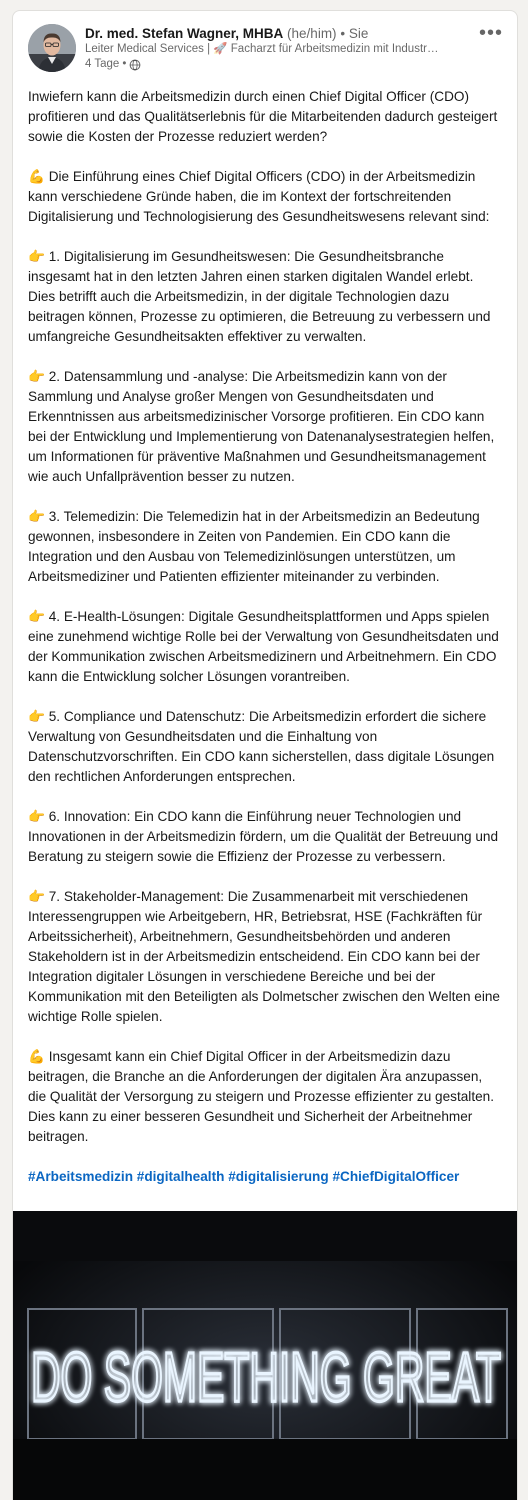 This screenshot has width=528, height=1500. What do you see at coordinates (395, 1176) in the screenshot?
I see `hashtag-link: #ChiefDigitalOfficer` at bounding box center [395, 1176].